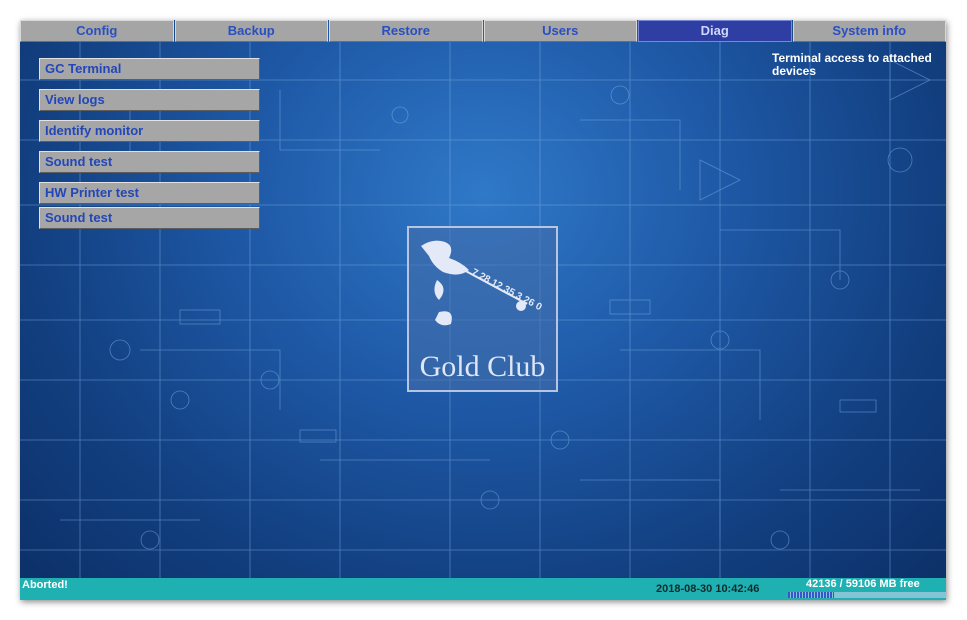 The height and width of the screenshot is (620, 967). I want to click on tab-backup: Backup, so click(251, 31).